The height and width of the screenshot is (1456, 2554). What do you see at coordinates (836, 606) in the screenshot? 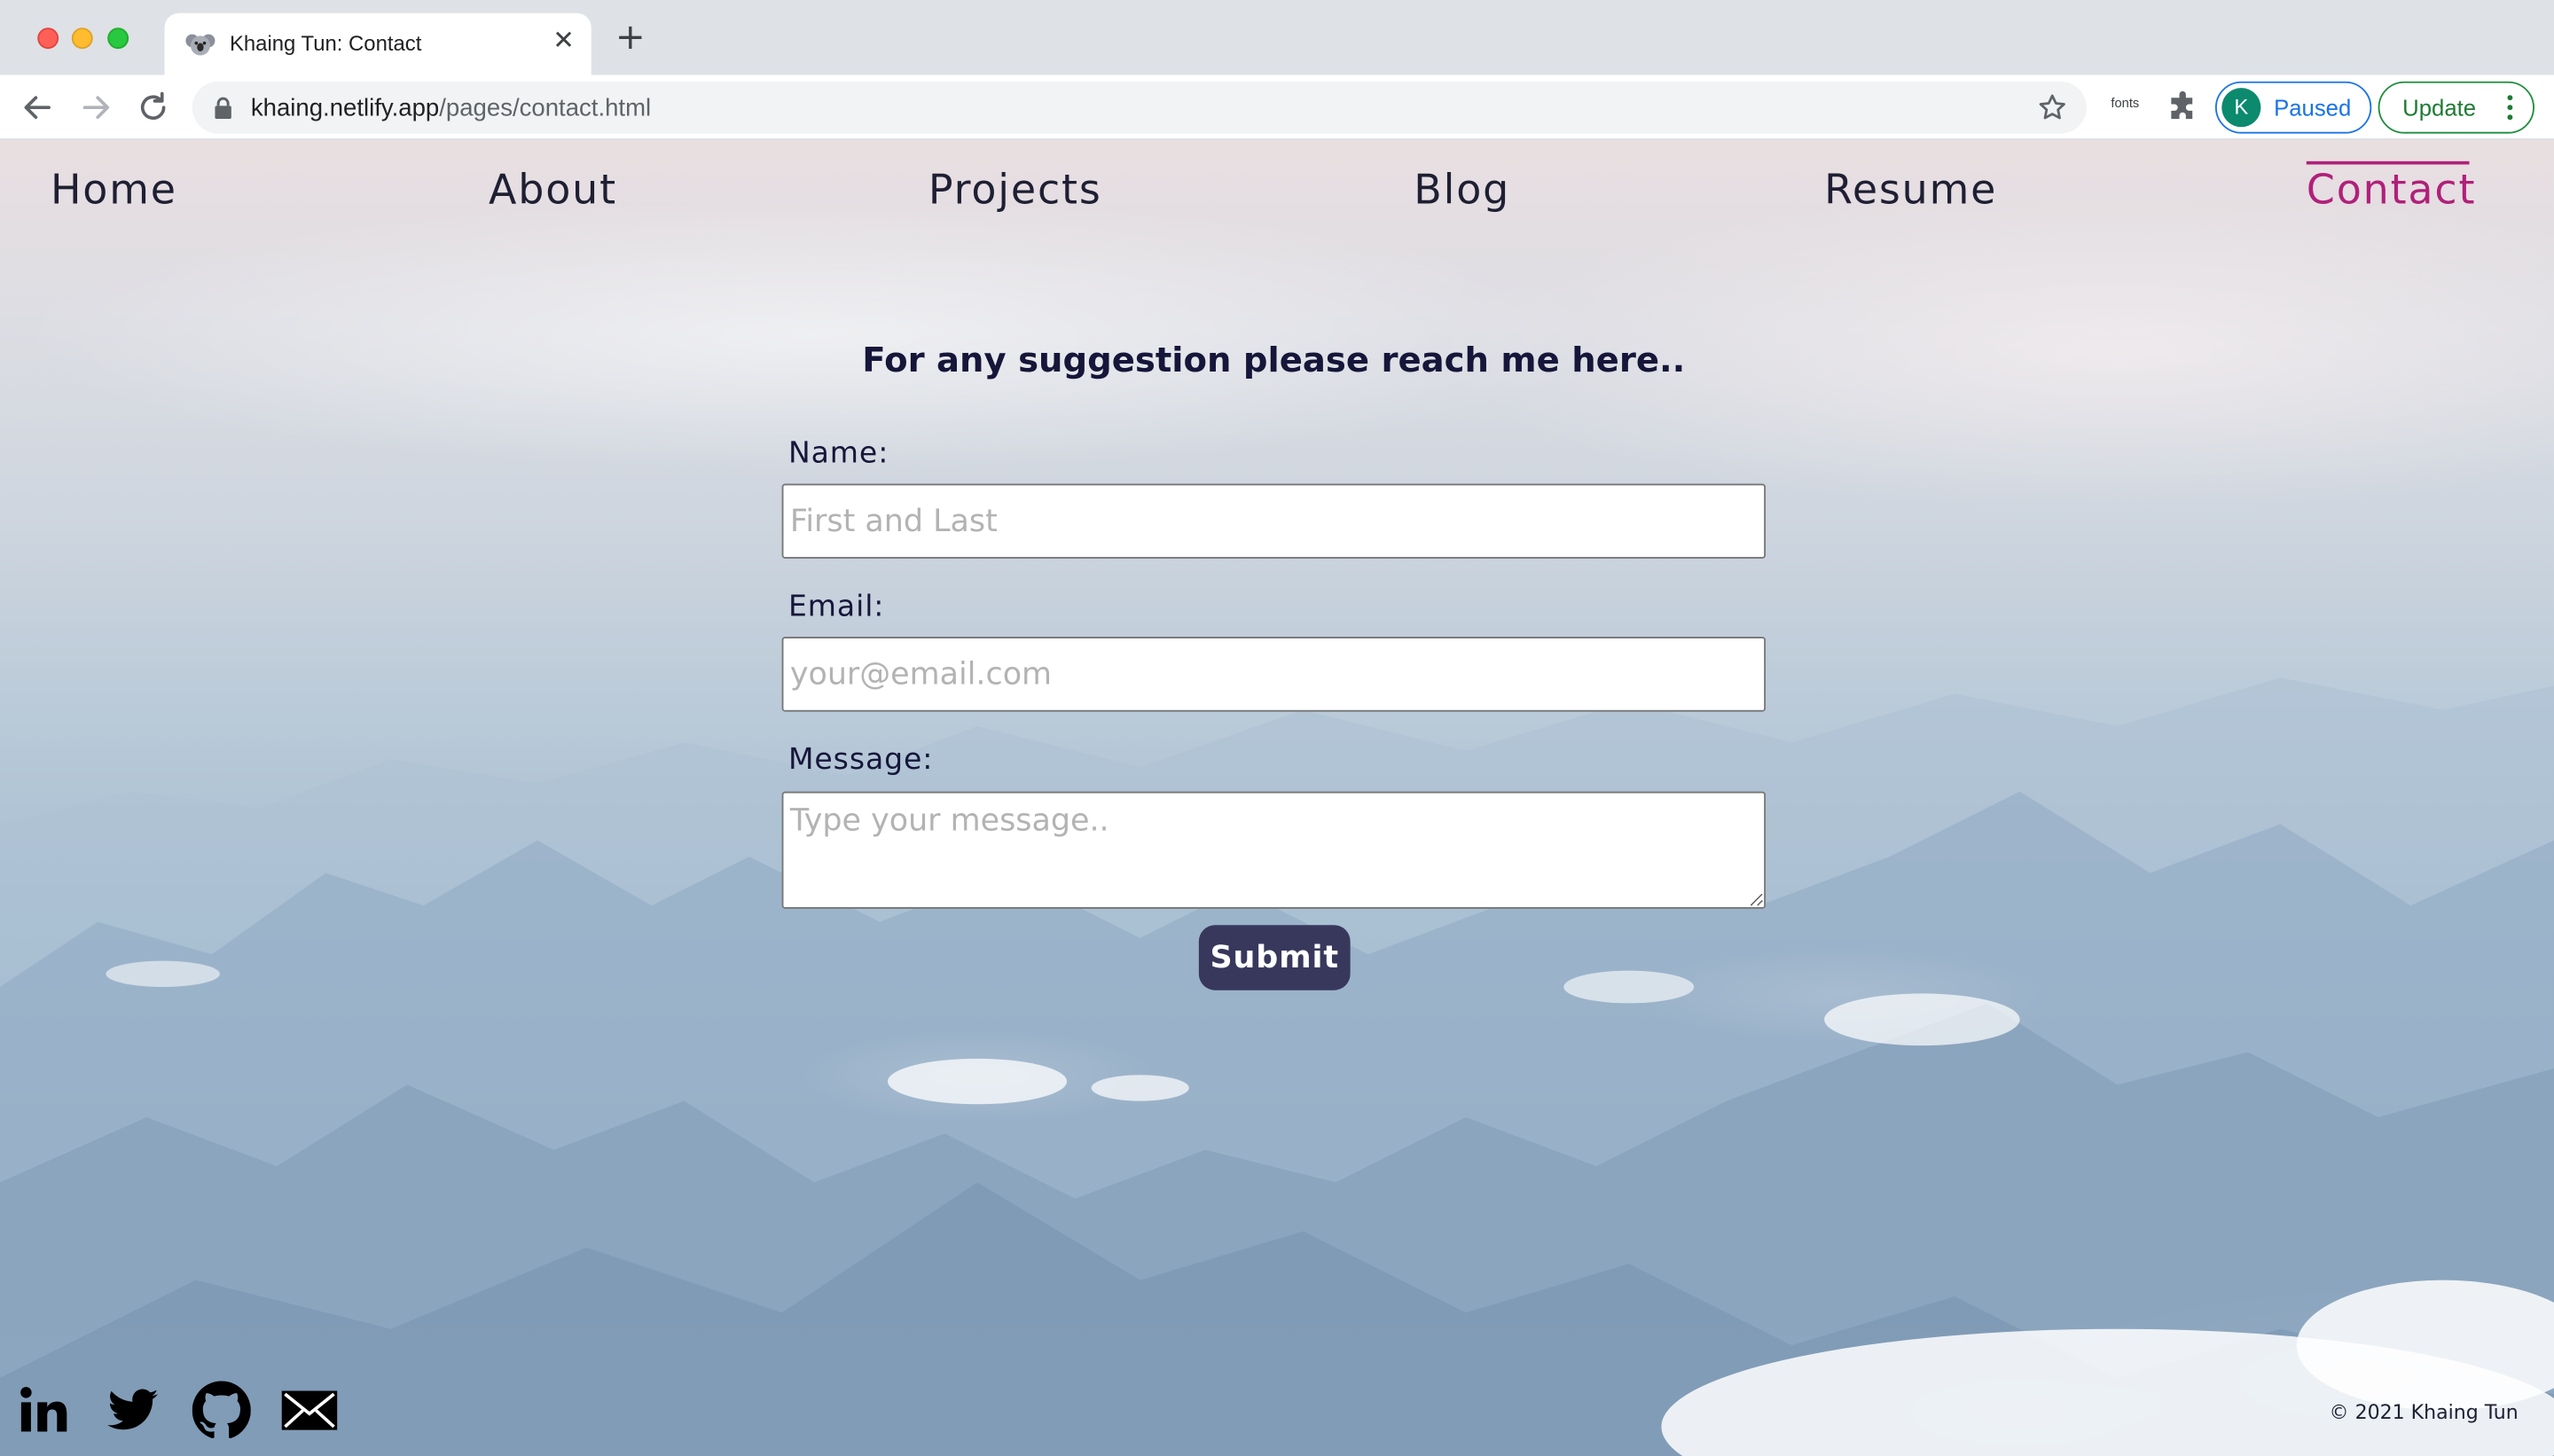
I see `email-label: Email:` at bounding box center [836, 606].